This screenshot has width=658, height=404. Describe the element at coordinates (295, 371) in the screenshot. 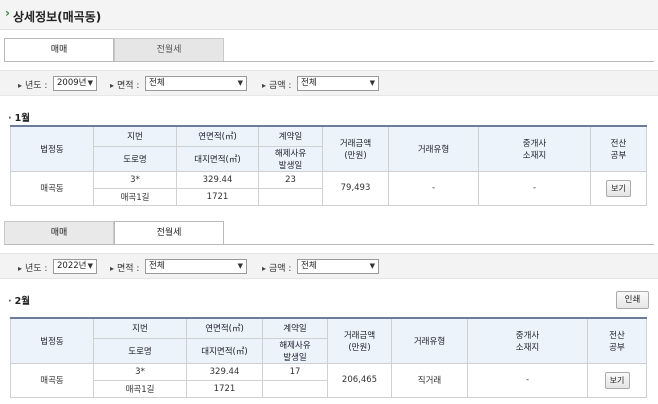

I see `cell-contract: 17` at that location.